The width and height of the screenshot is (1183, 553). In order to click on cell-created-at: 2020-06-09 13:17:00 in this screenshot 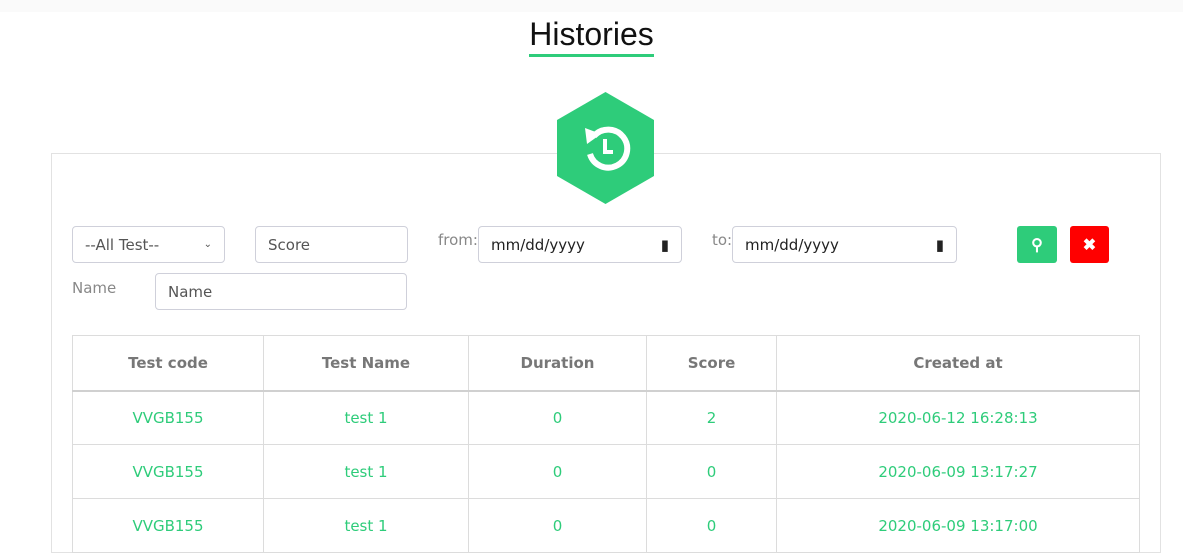, I will do `click(958, 525)`.